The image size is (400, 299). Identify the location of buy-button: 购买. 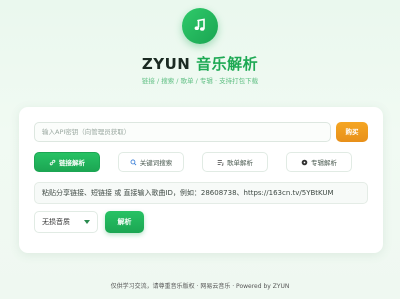
(352, 132).